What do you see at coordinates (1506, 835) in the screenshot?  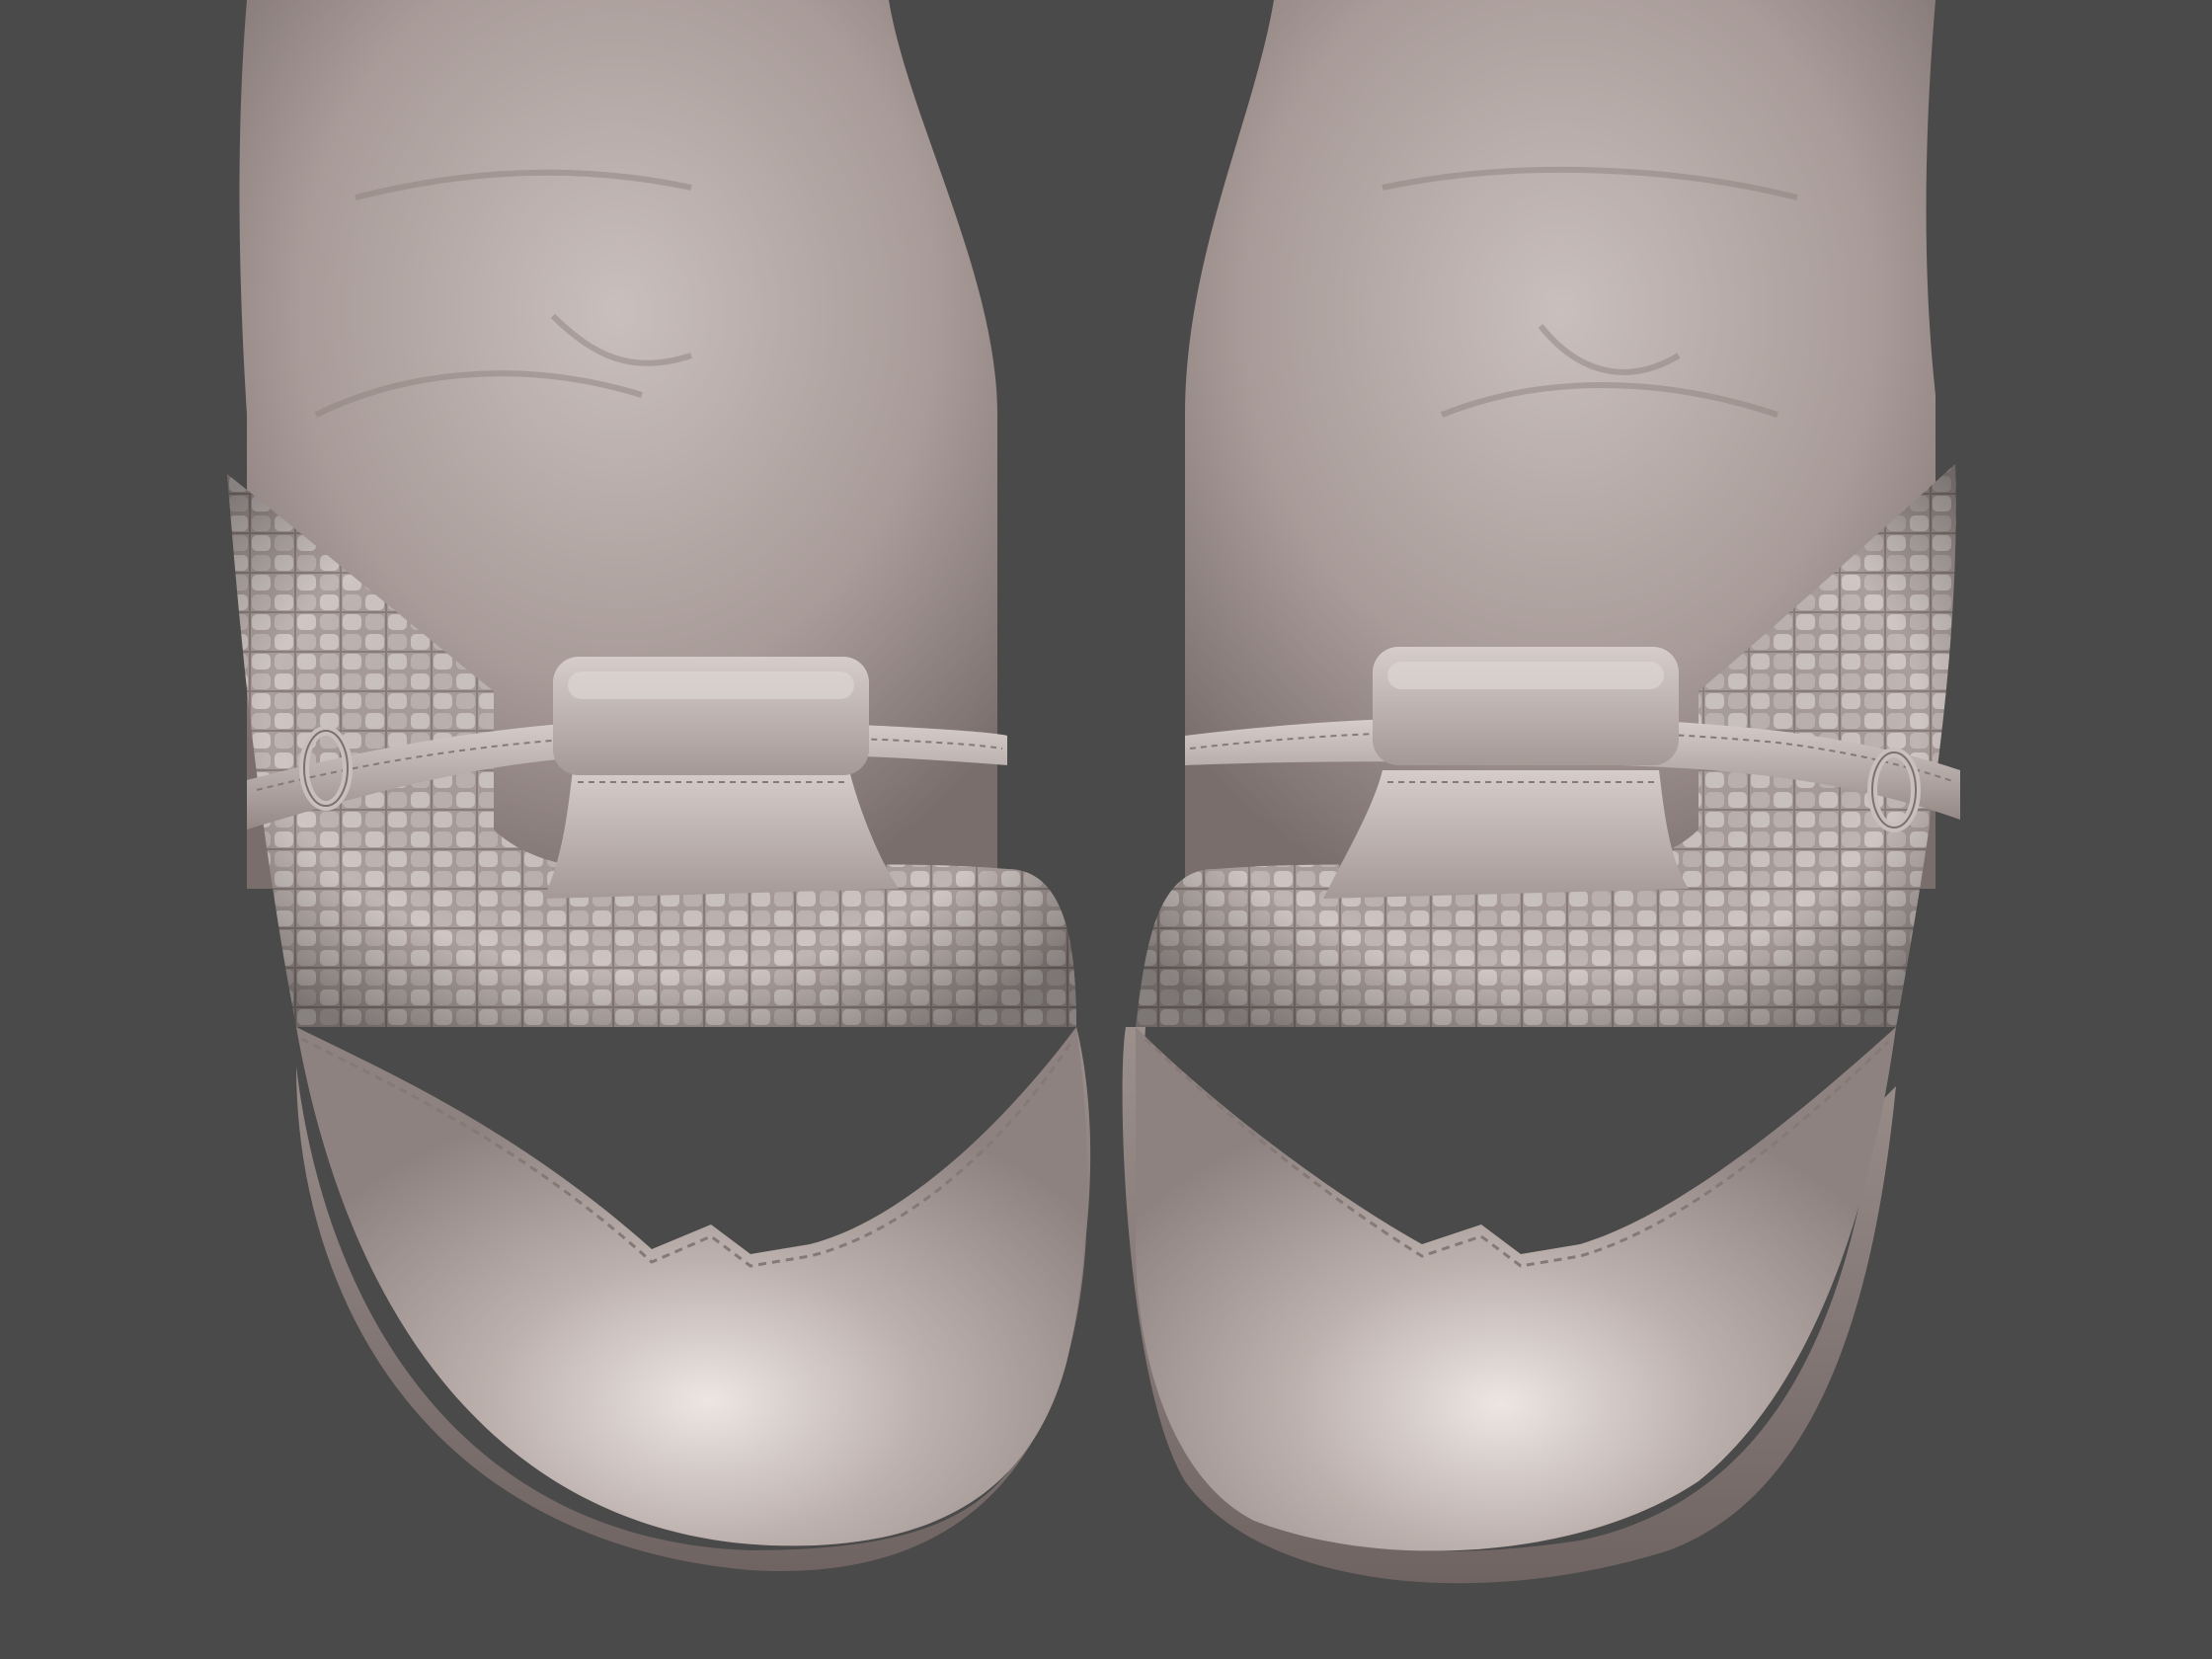 I see `right-tongue-tab-lower` at bounding box center [1506, 835].